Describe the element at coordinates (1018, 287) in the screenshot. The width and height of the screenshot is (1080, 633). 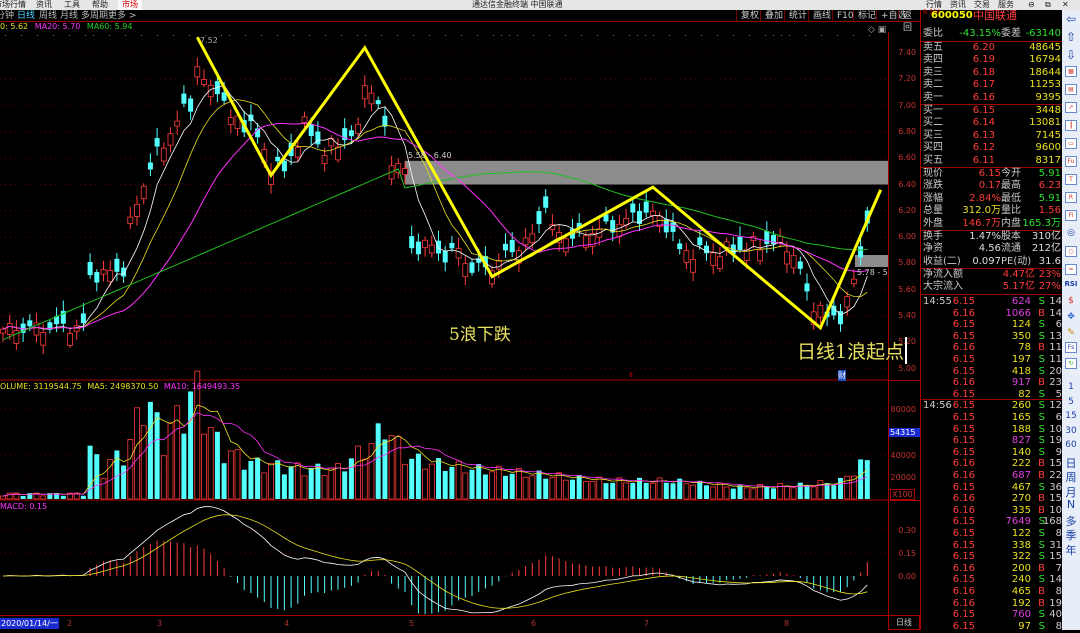
I see `amount: 5.17亿` at that location.